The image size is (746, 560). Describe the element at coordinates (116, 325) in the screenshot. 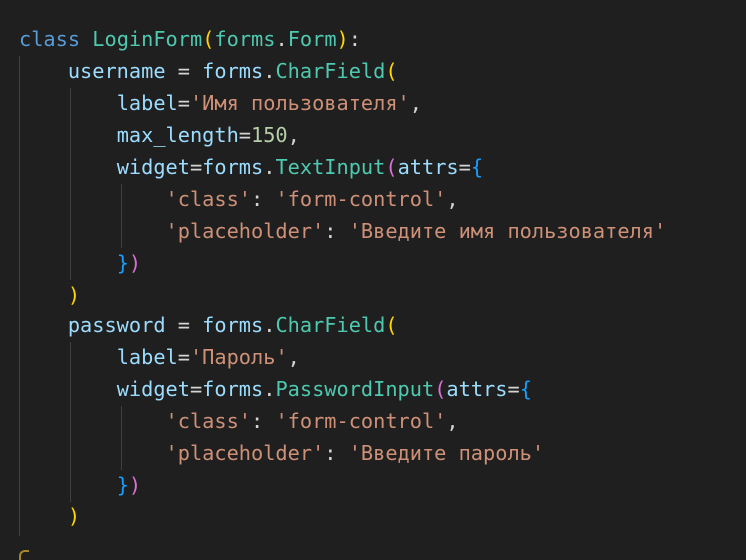

I see `password-var: password` at that location.